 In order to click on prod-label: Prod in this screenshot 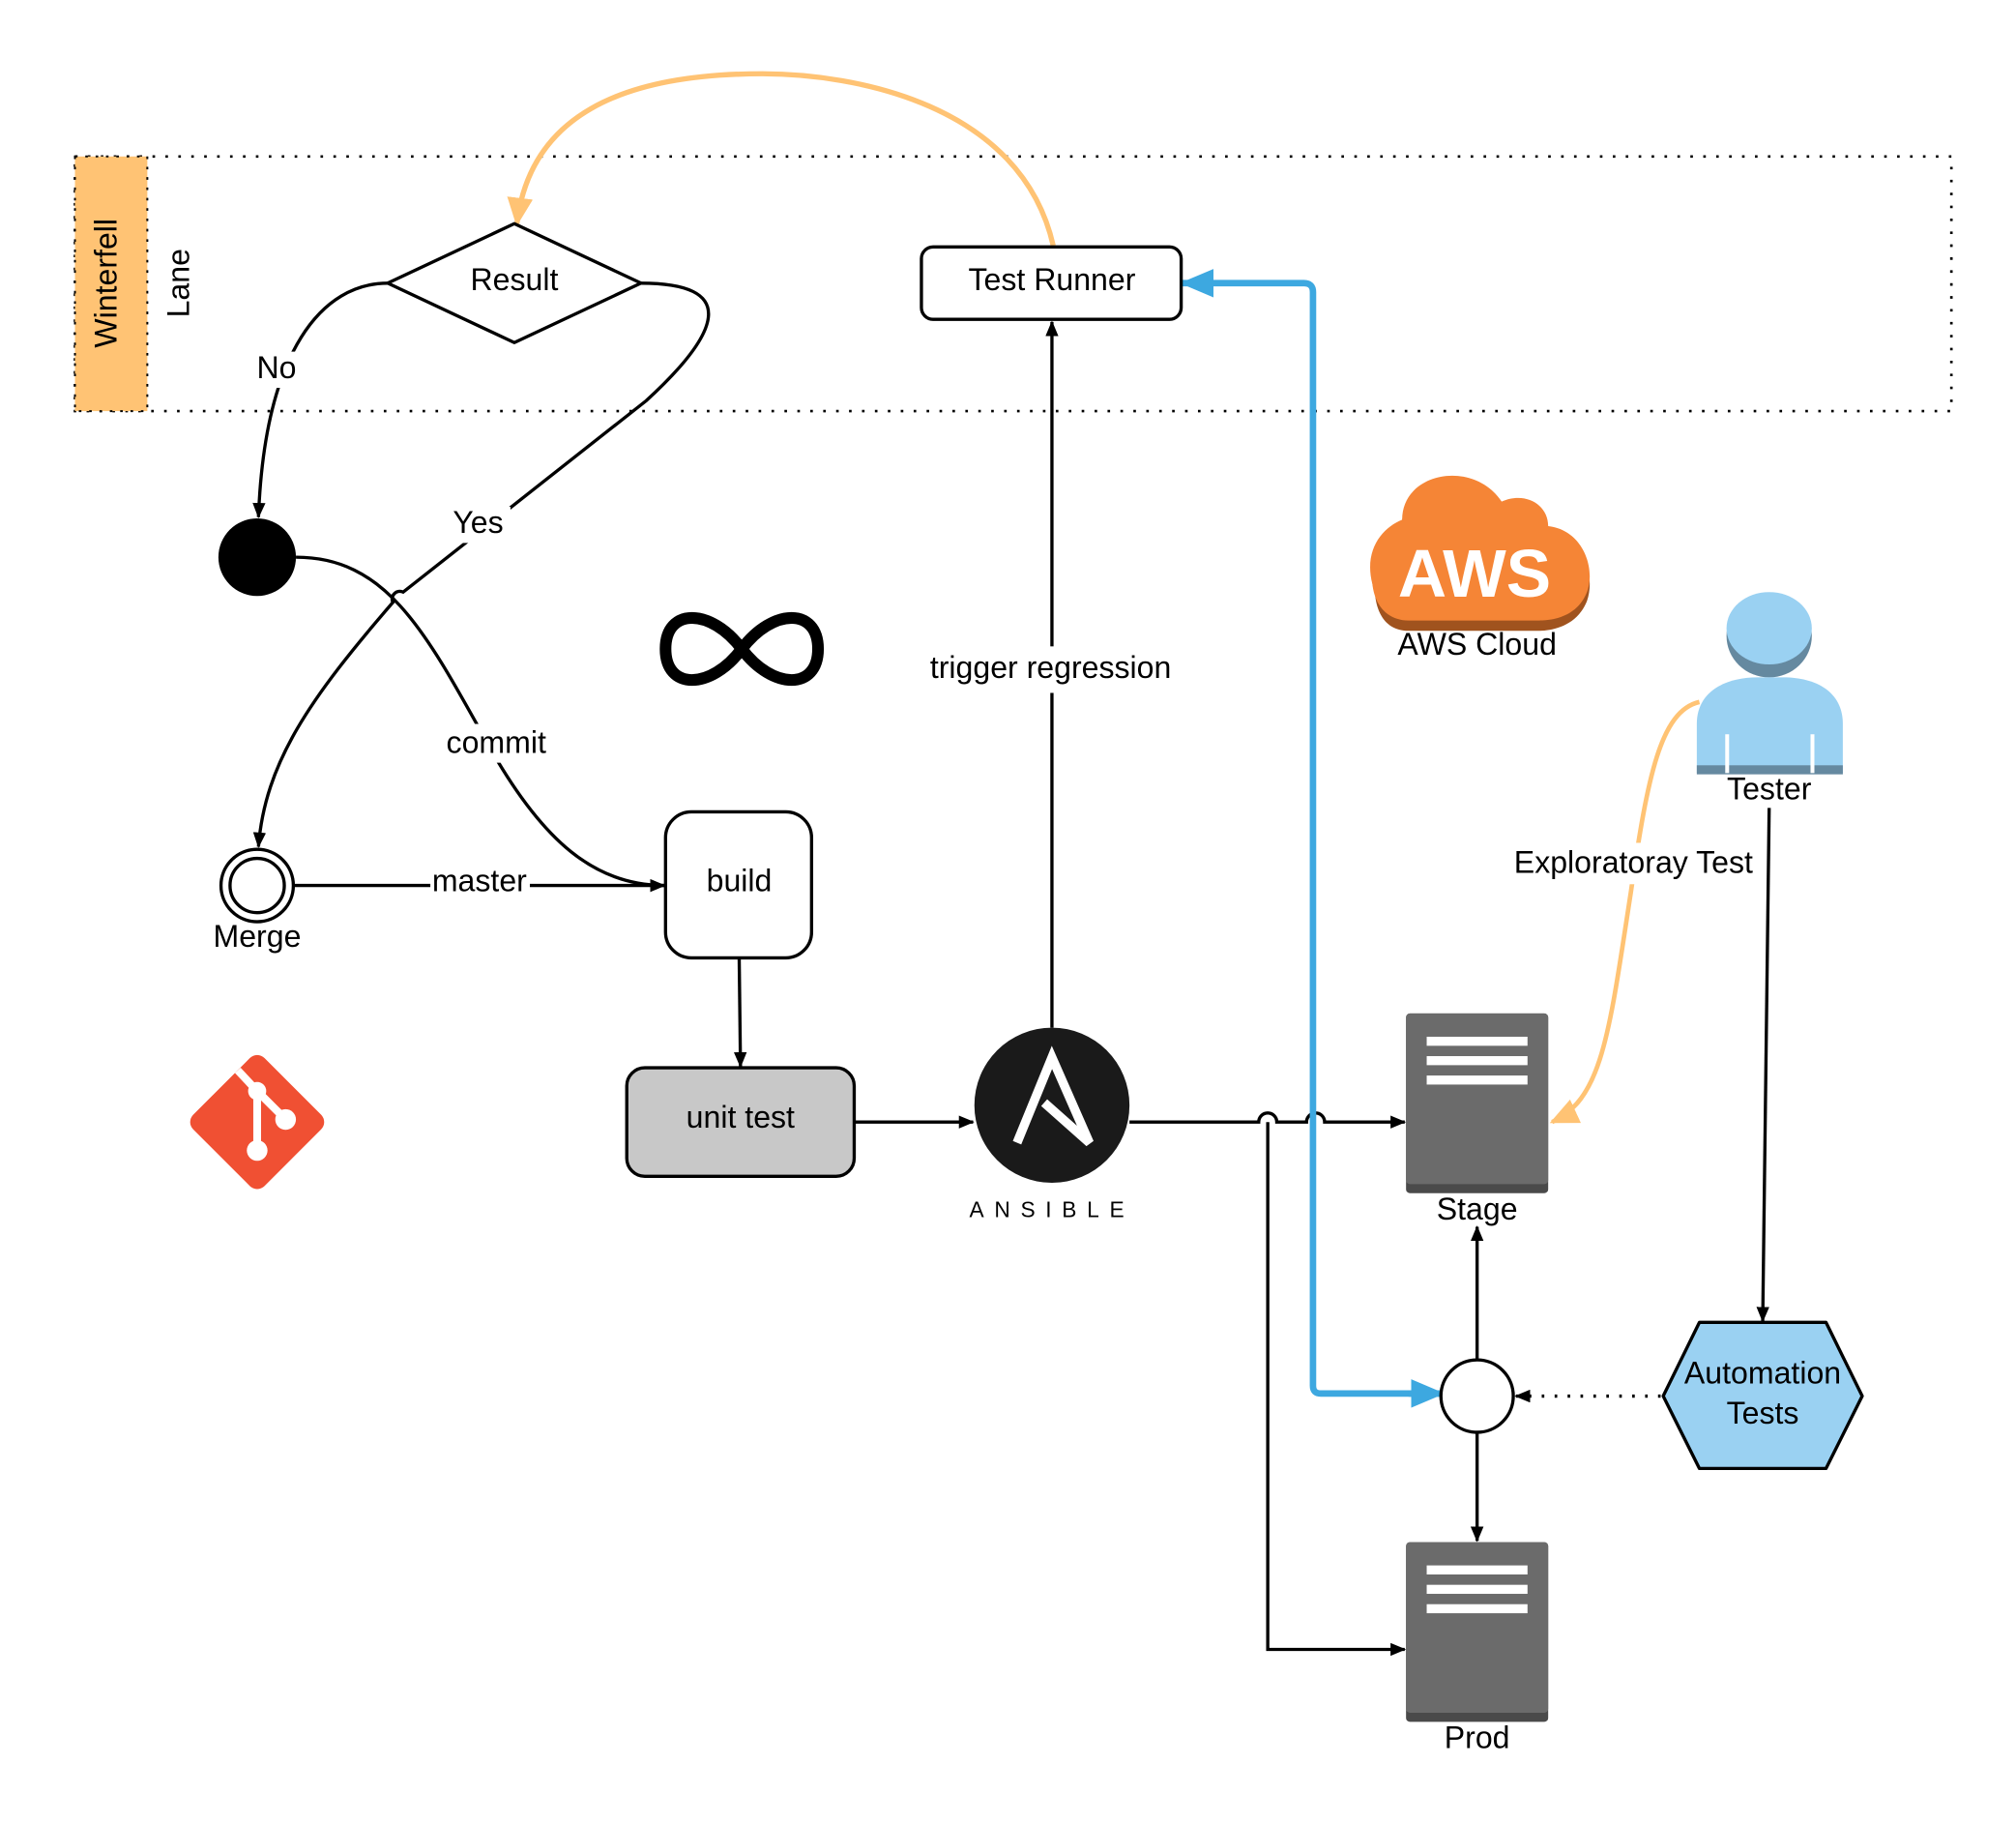, I will do `click(1477, 1738)`.